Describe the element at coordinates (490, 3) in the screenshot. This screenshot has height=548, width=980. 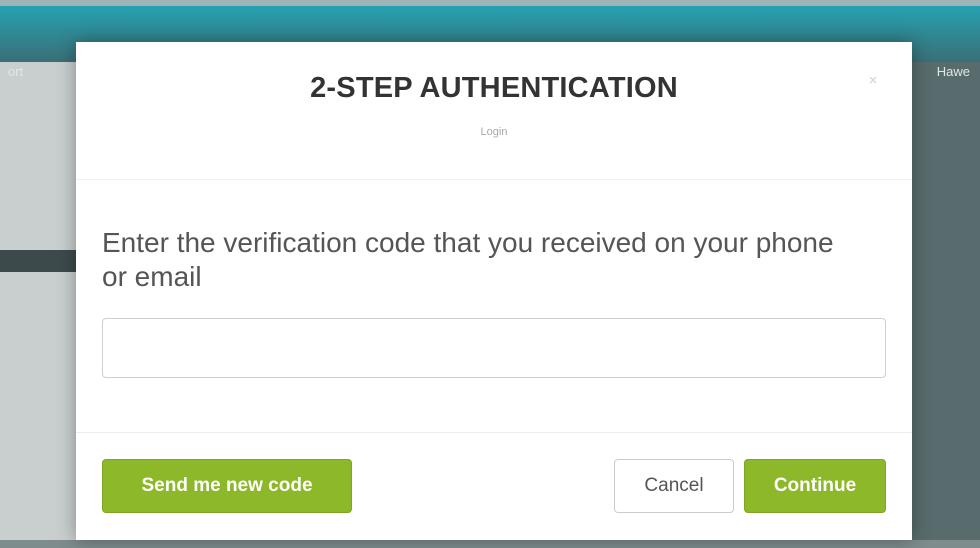
I see `background-top-strip` at that location.